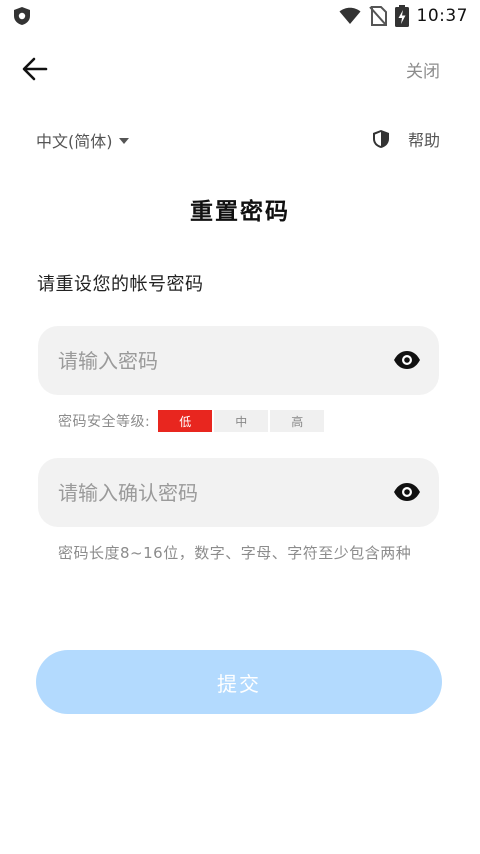  What do you see at coordinates (235, 553) in the screenshot?
I see `password-hint: 密码长度8~16位，数字、字母、字符至少包含两种` at bounding box center [235, 553].